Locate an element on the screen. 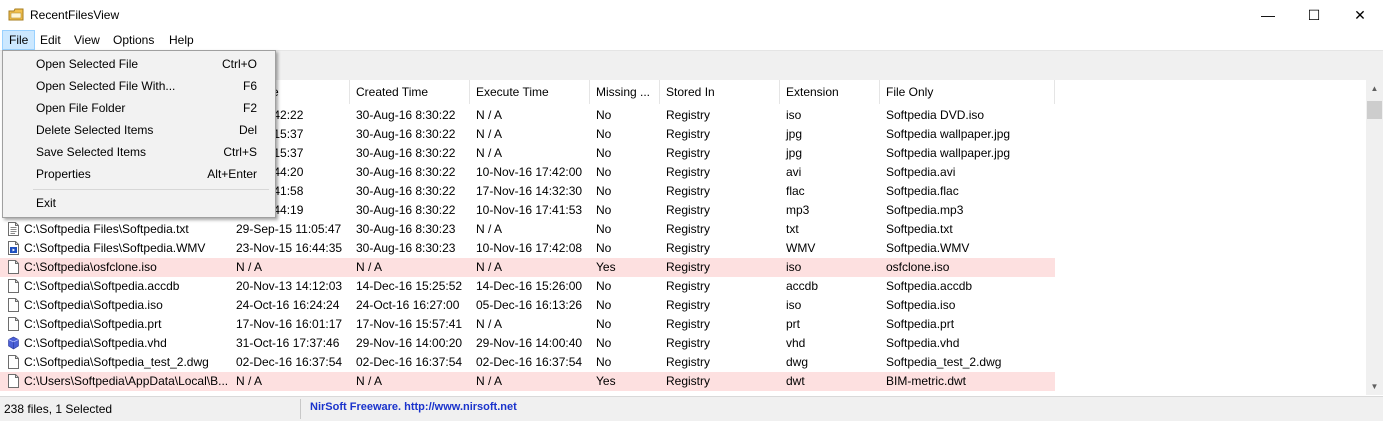  status-count: 238 files, 1 Selected is located at coordinates (58, 409).